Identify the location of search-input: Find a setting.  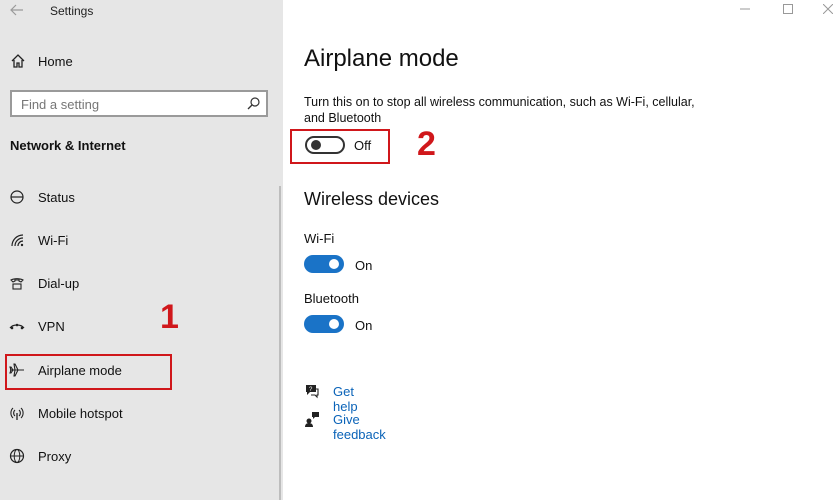
(139, 103).